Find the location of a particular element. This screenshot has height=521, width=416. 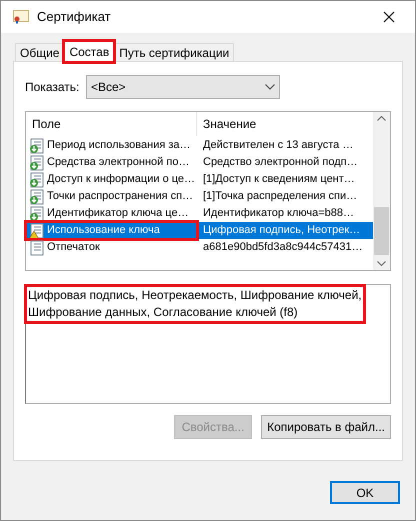

tab: Общие is located at coordinates (39, 52).